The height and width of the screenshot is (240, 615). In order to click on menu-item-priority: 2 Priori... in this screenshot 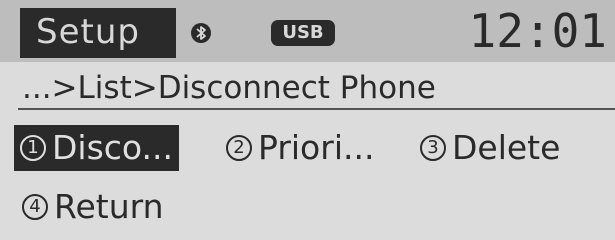, I will do `click(300, 148)`.